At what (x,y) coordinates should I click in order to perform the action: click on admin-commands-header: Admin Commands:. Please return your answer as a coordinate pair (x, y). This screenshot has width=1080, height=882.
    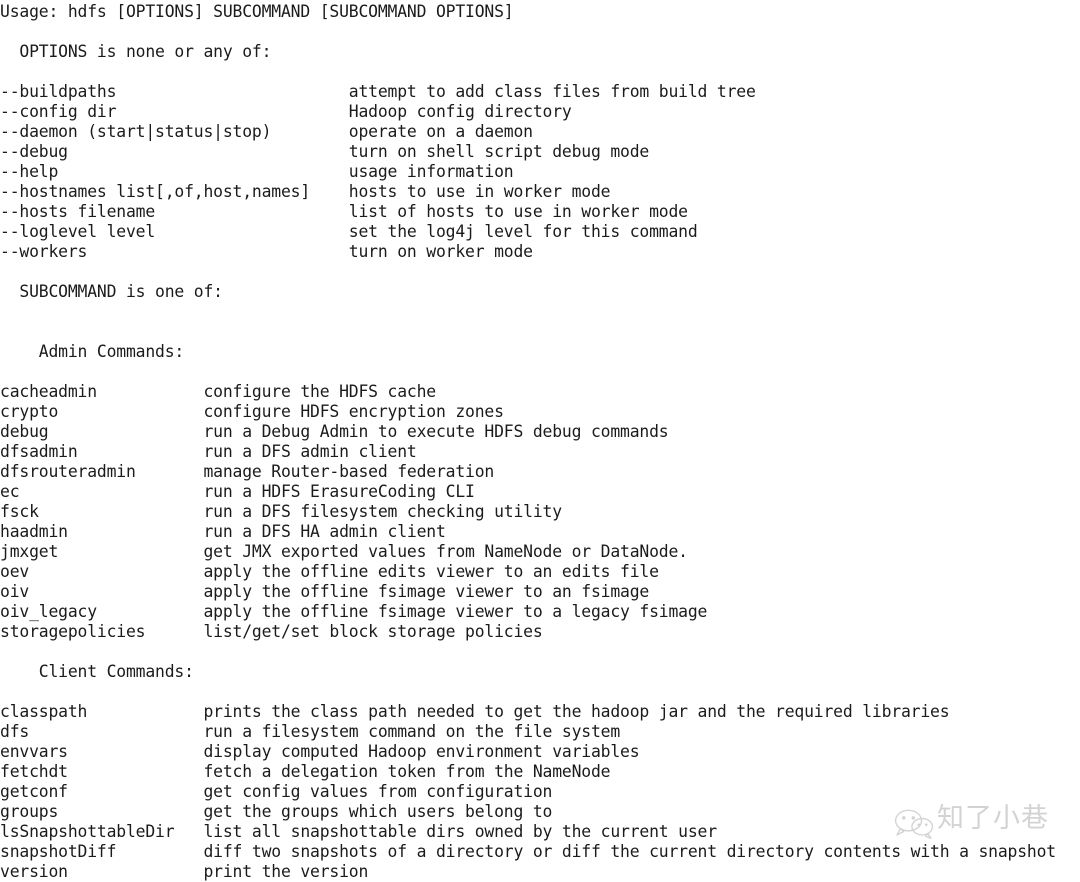
    Looking at the image, I should click on (92, 351).